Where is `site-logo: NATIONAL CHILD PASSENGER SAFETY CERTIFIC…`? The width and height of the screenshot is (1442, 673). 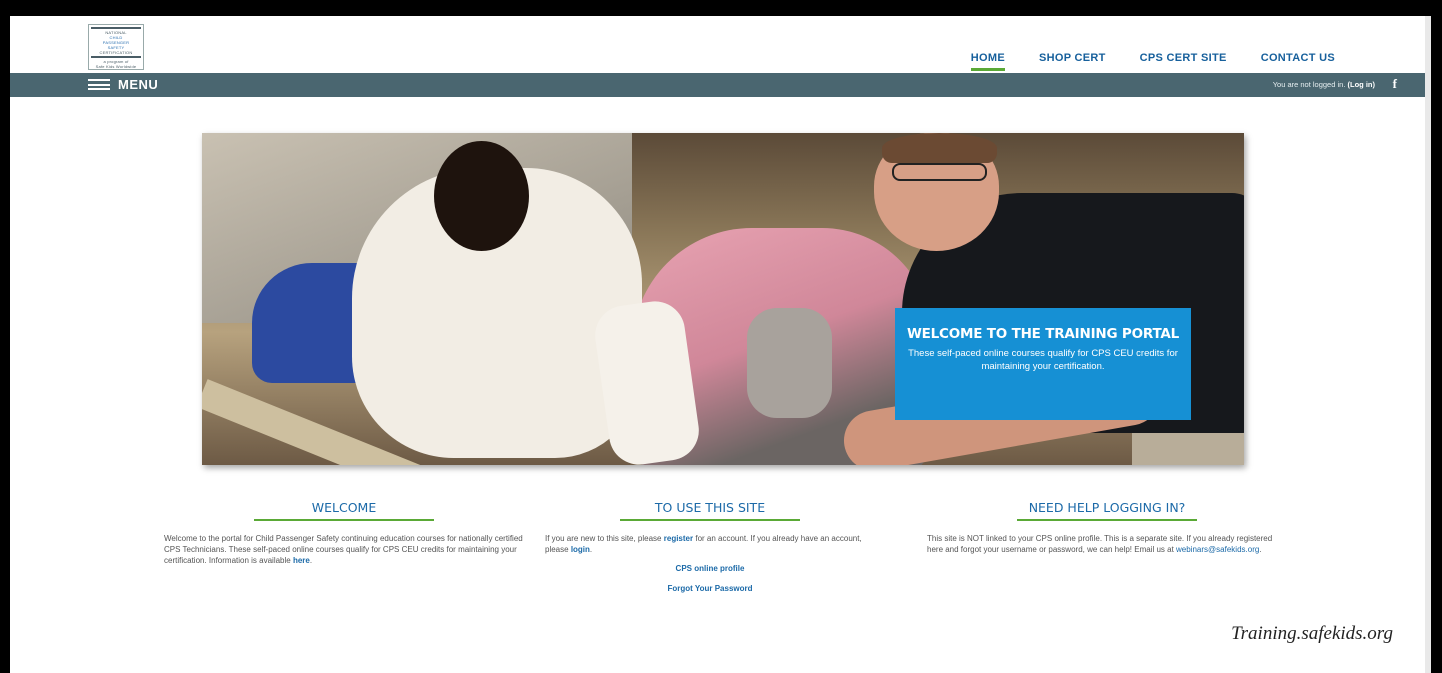
site-logo: NATIONAL CHILD PASSENGER SAFETY CERTIFIC… is located at coordinates (116, 47).